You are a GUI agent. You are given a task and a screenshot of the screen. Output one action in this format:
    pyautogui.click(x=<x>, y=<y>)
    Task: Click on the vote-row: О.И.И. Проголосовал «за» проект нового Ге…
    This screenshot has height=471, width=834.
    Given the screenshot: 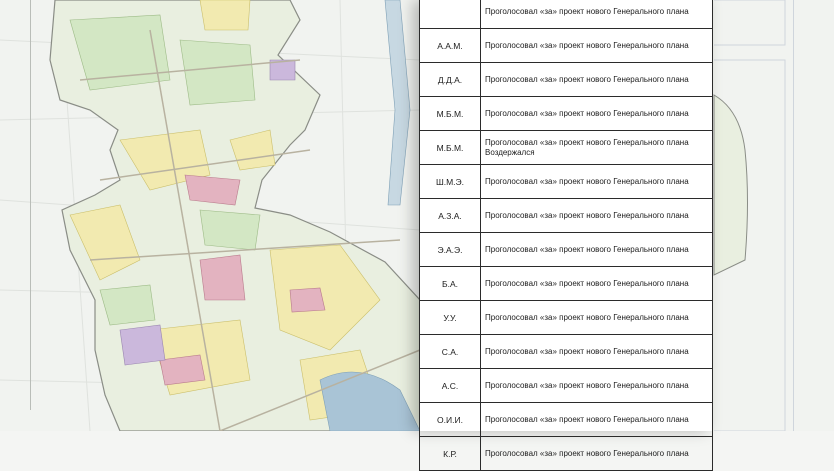 What is the action you would take?
    pyautogui.click(x=566, y=419)
    